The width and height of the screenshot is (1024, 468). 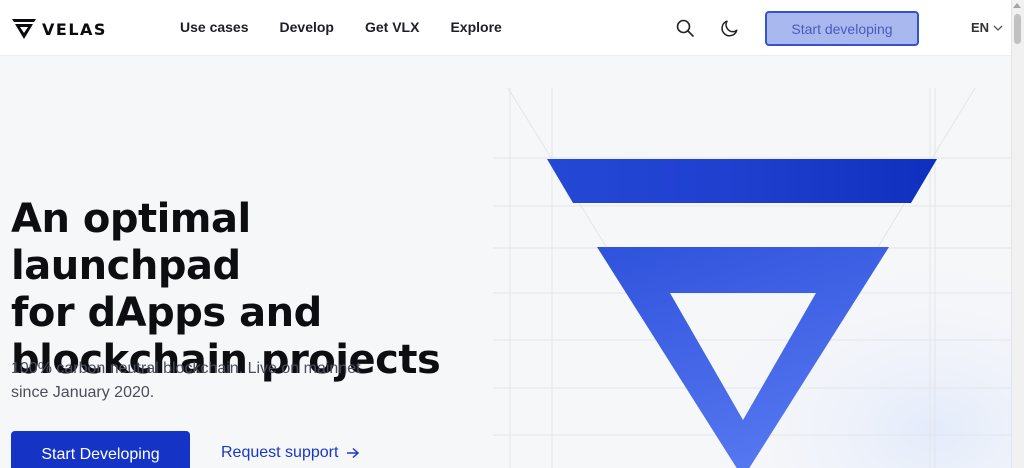 I want to click on arrow-right-icon, so click(x=353, y=453).